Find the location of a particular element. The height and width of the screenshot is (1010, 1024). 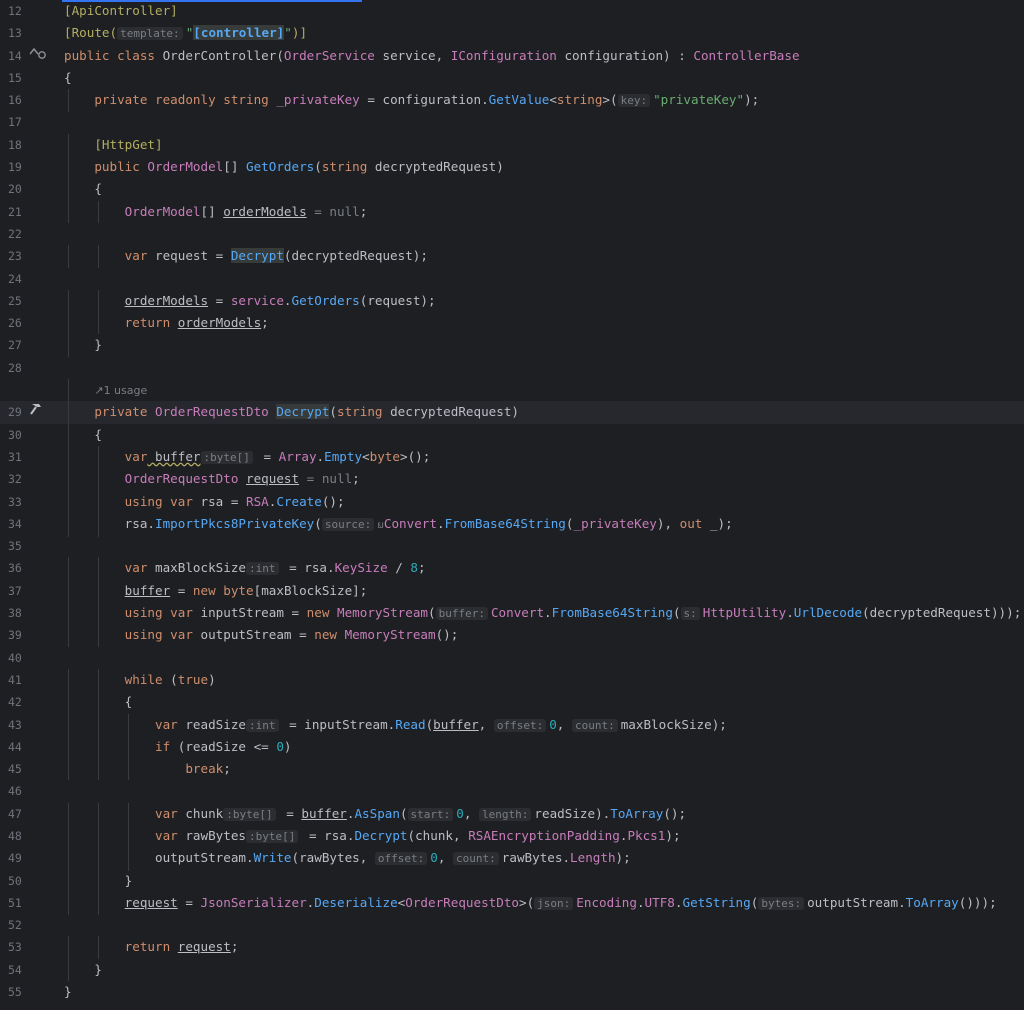

hammer-icon is located at coordinates (37, 412).